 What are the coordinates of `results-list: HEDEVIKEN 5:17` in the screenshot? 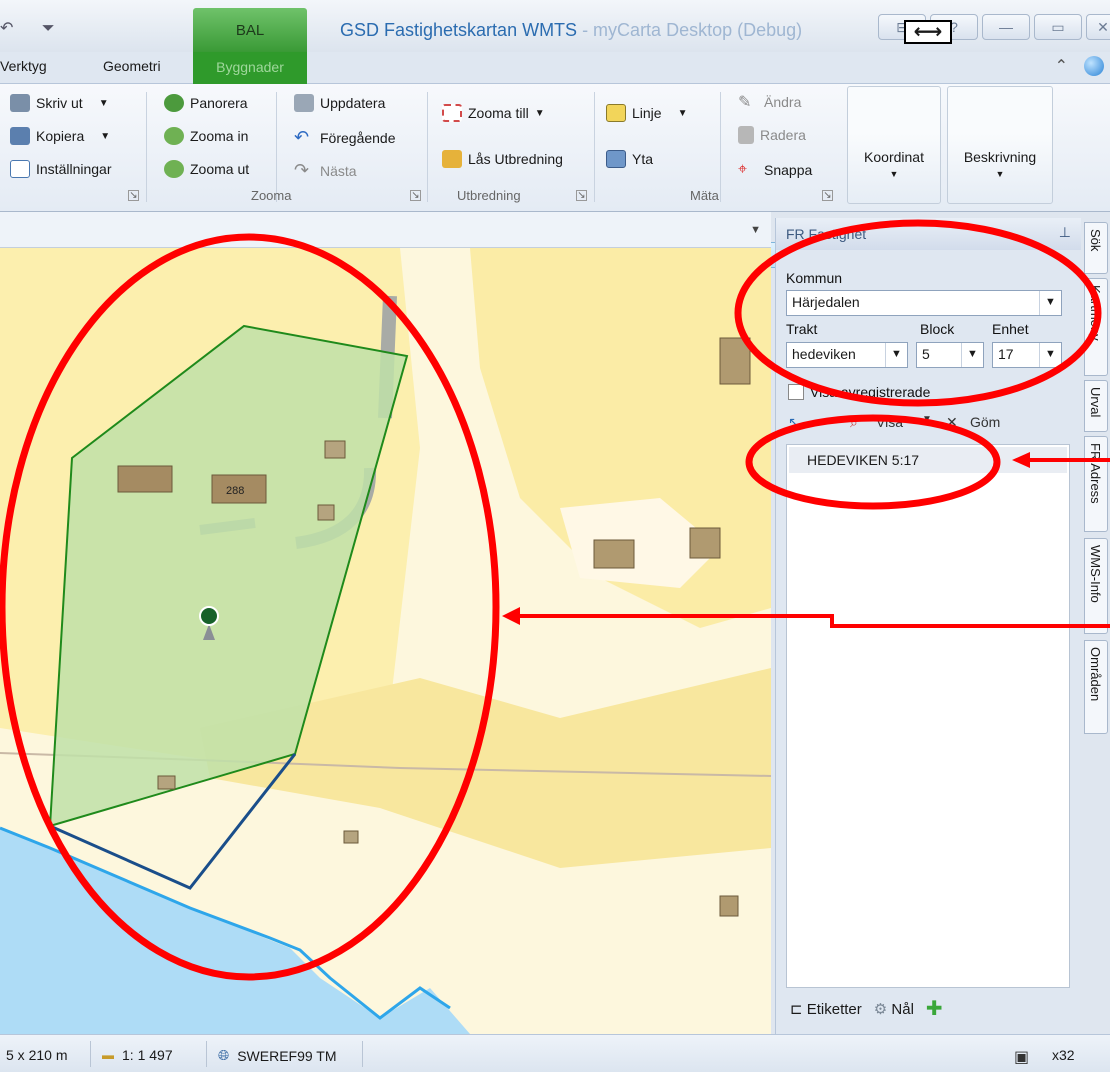 It's located at (928, 716).